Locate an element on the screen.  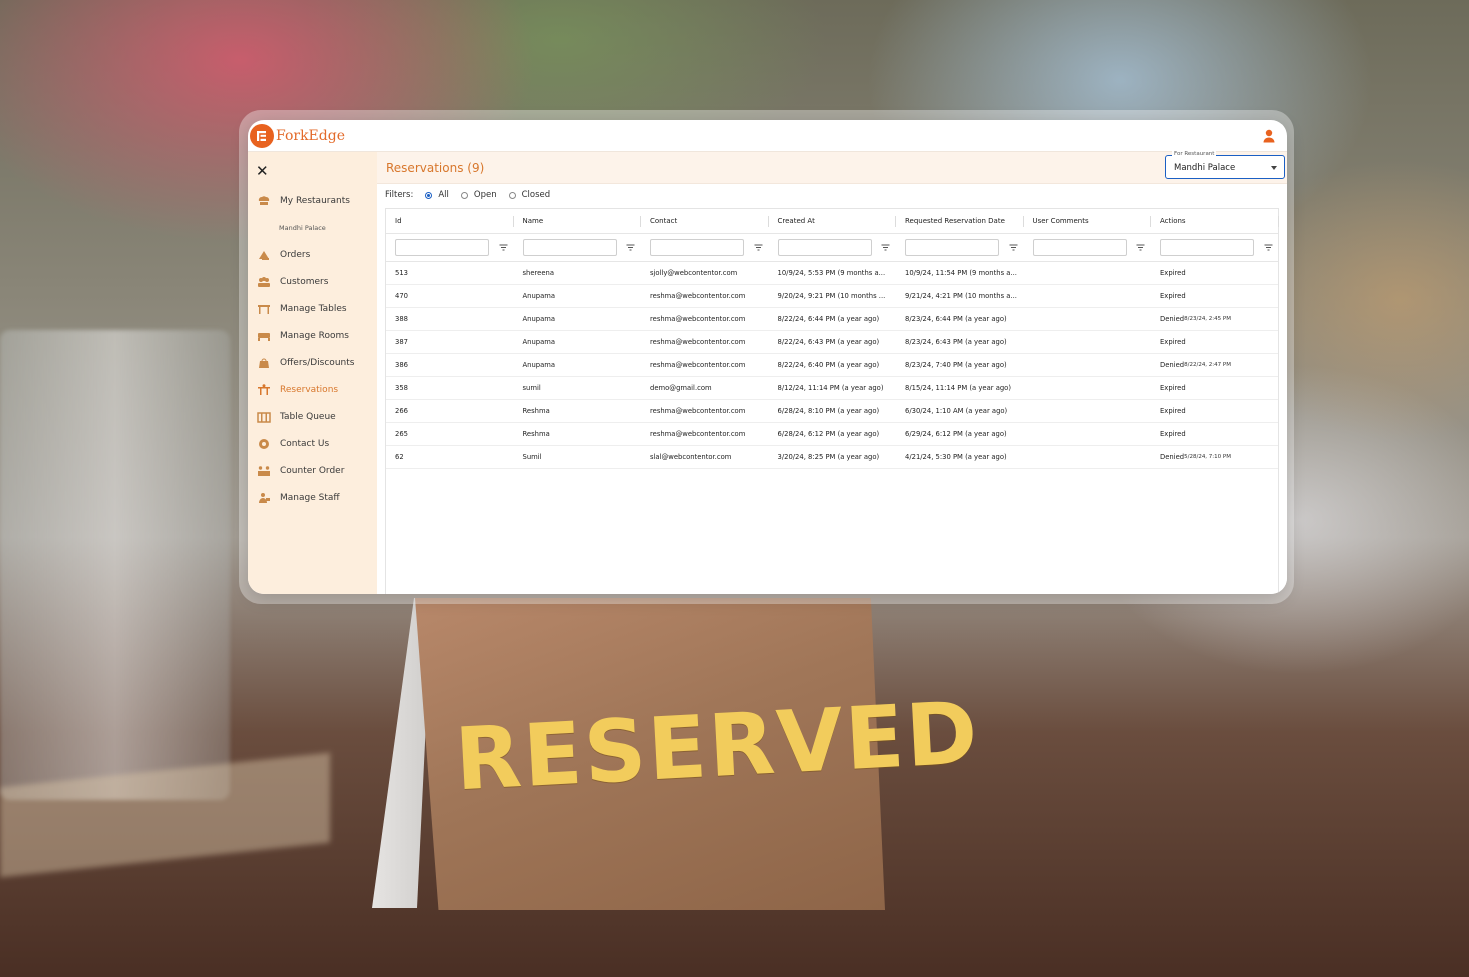
restaurant-select-label: For Restaurant is located at coordinates (1194, 154).